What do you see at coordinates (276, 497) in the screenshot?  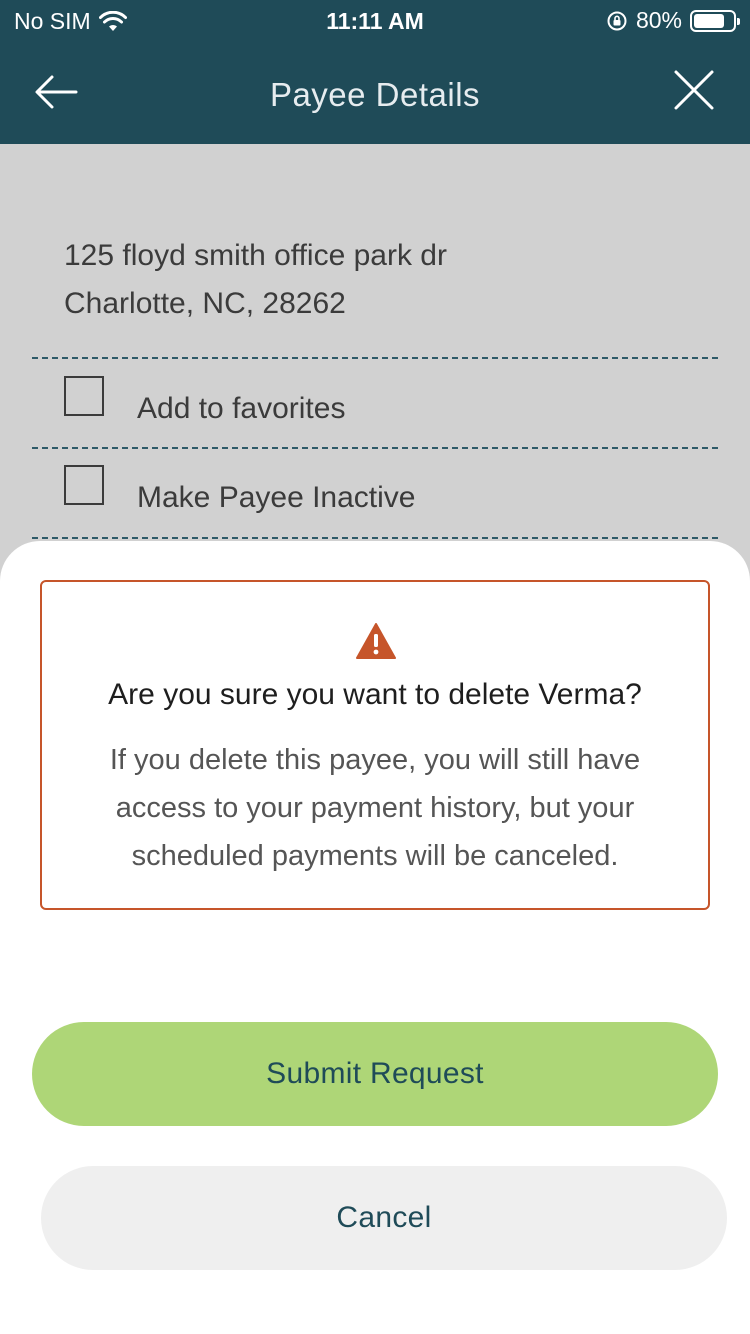 I see `inactive-label: Make Payee Inactive` at bounding box center [276, 497].